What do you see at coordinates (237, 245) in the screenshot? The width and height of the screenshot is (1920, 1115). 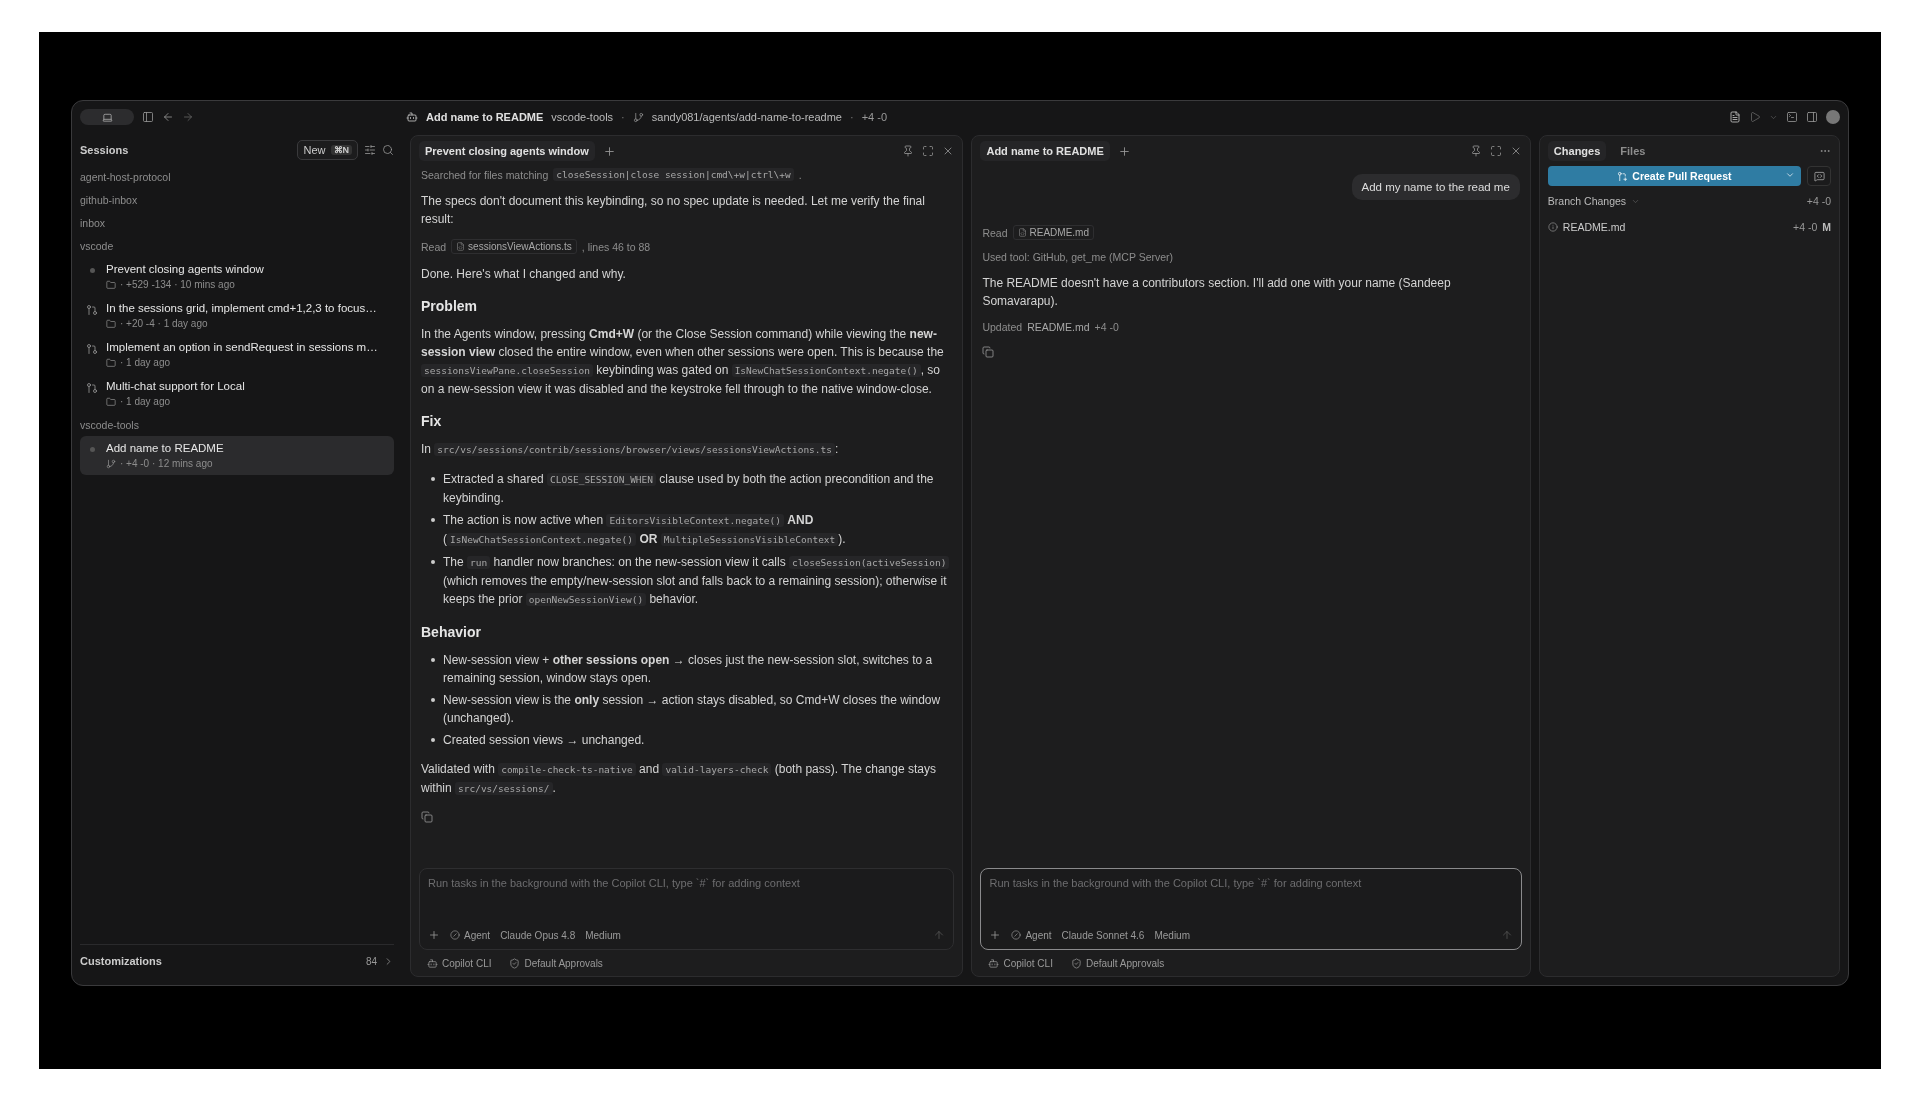 I see `group-name: vscode` at bounding box center [237, 245].